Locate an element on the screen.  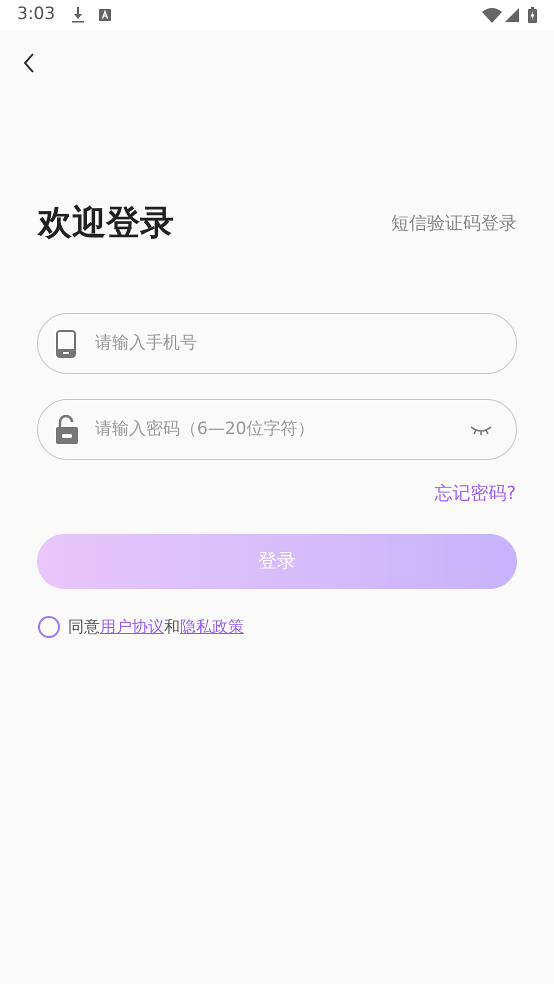
keyboard-icon is located at coordinates (105, 15).